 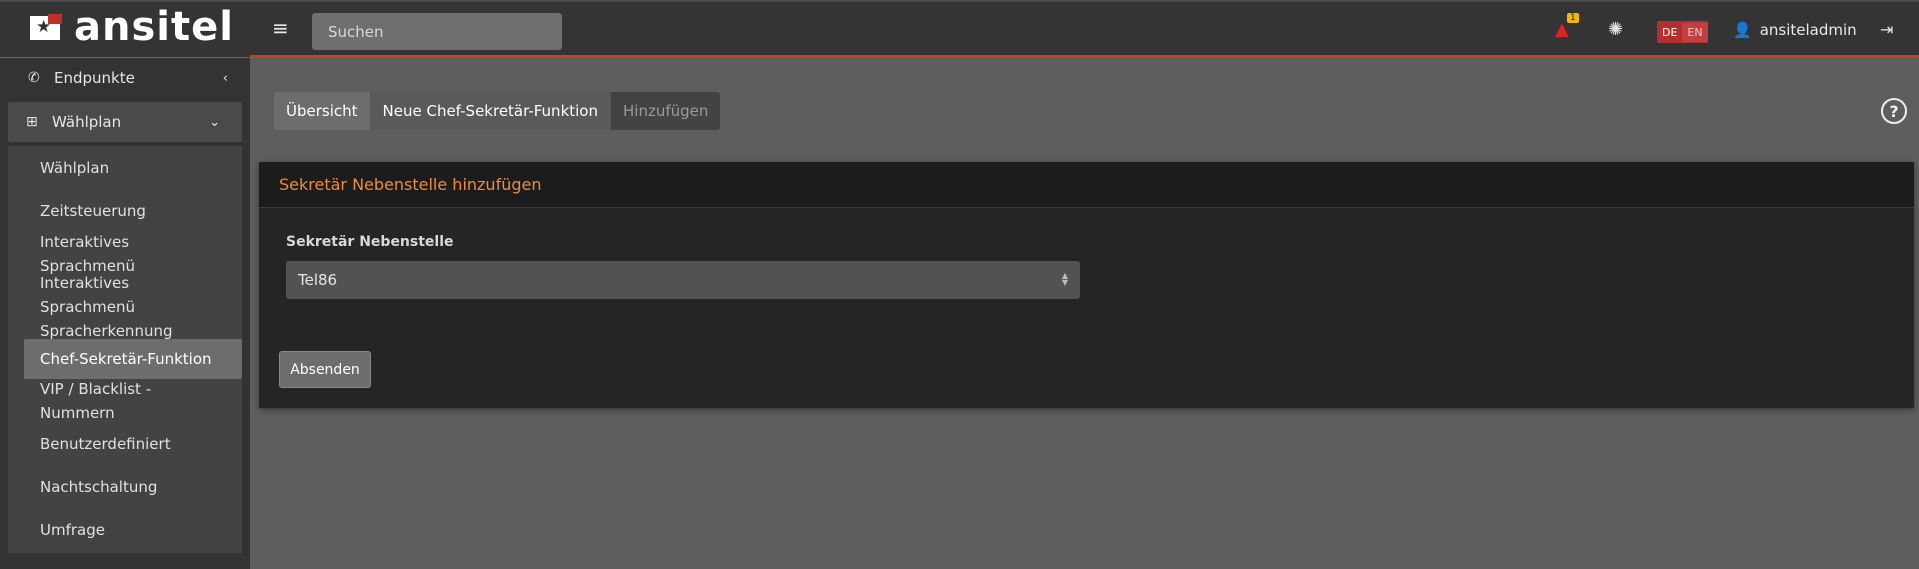 What do you see at coordinates (214, 122) in the screenshot?
I see `chevron-down-icon: ⌄` at bounding box center [214, 122].